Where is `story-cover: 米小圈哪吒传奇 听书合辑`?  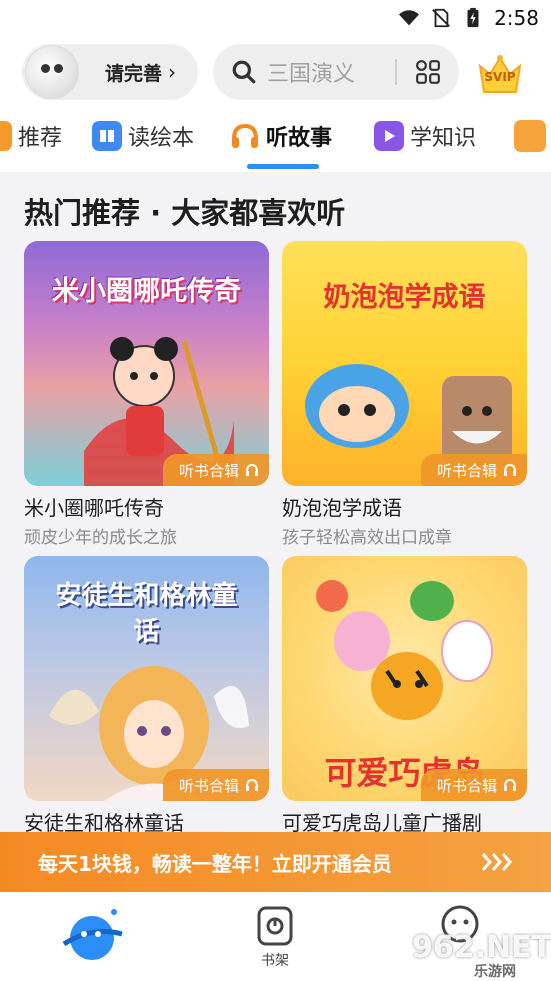
story-cover: 米小圈哪吒传奇 听书合辑 is located at coordinates (146, 363).